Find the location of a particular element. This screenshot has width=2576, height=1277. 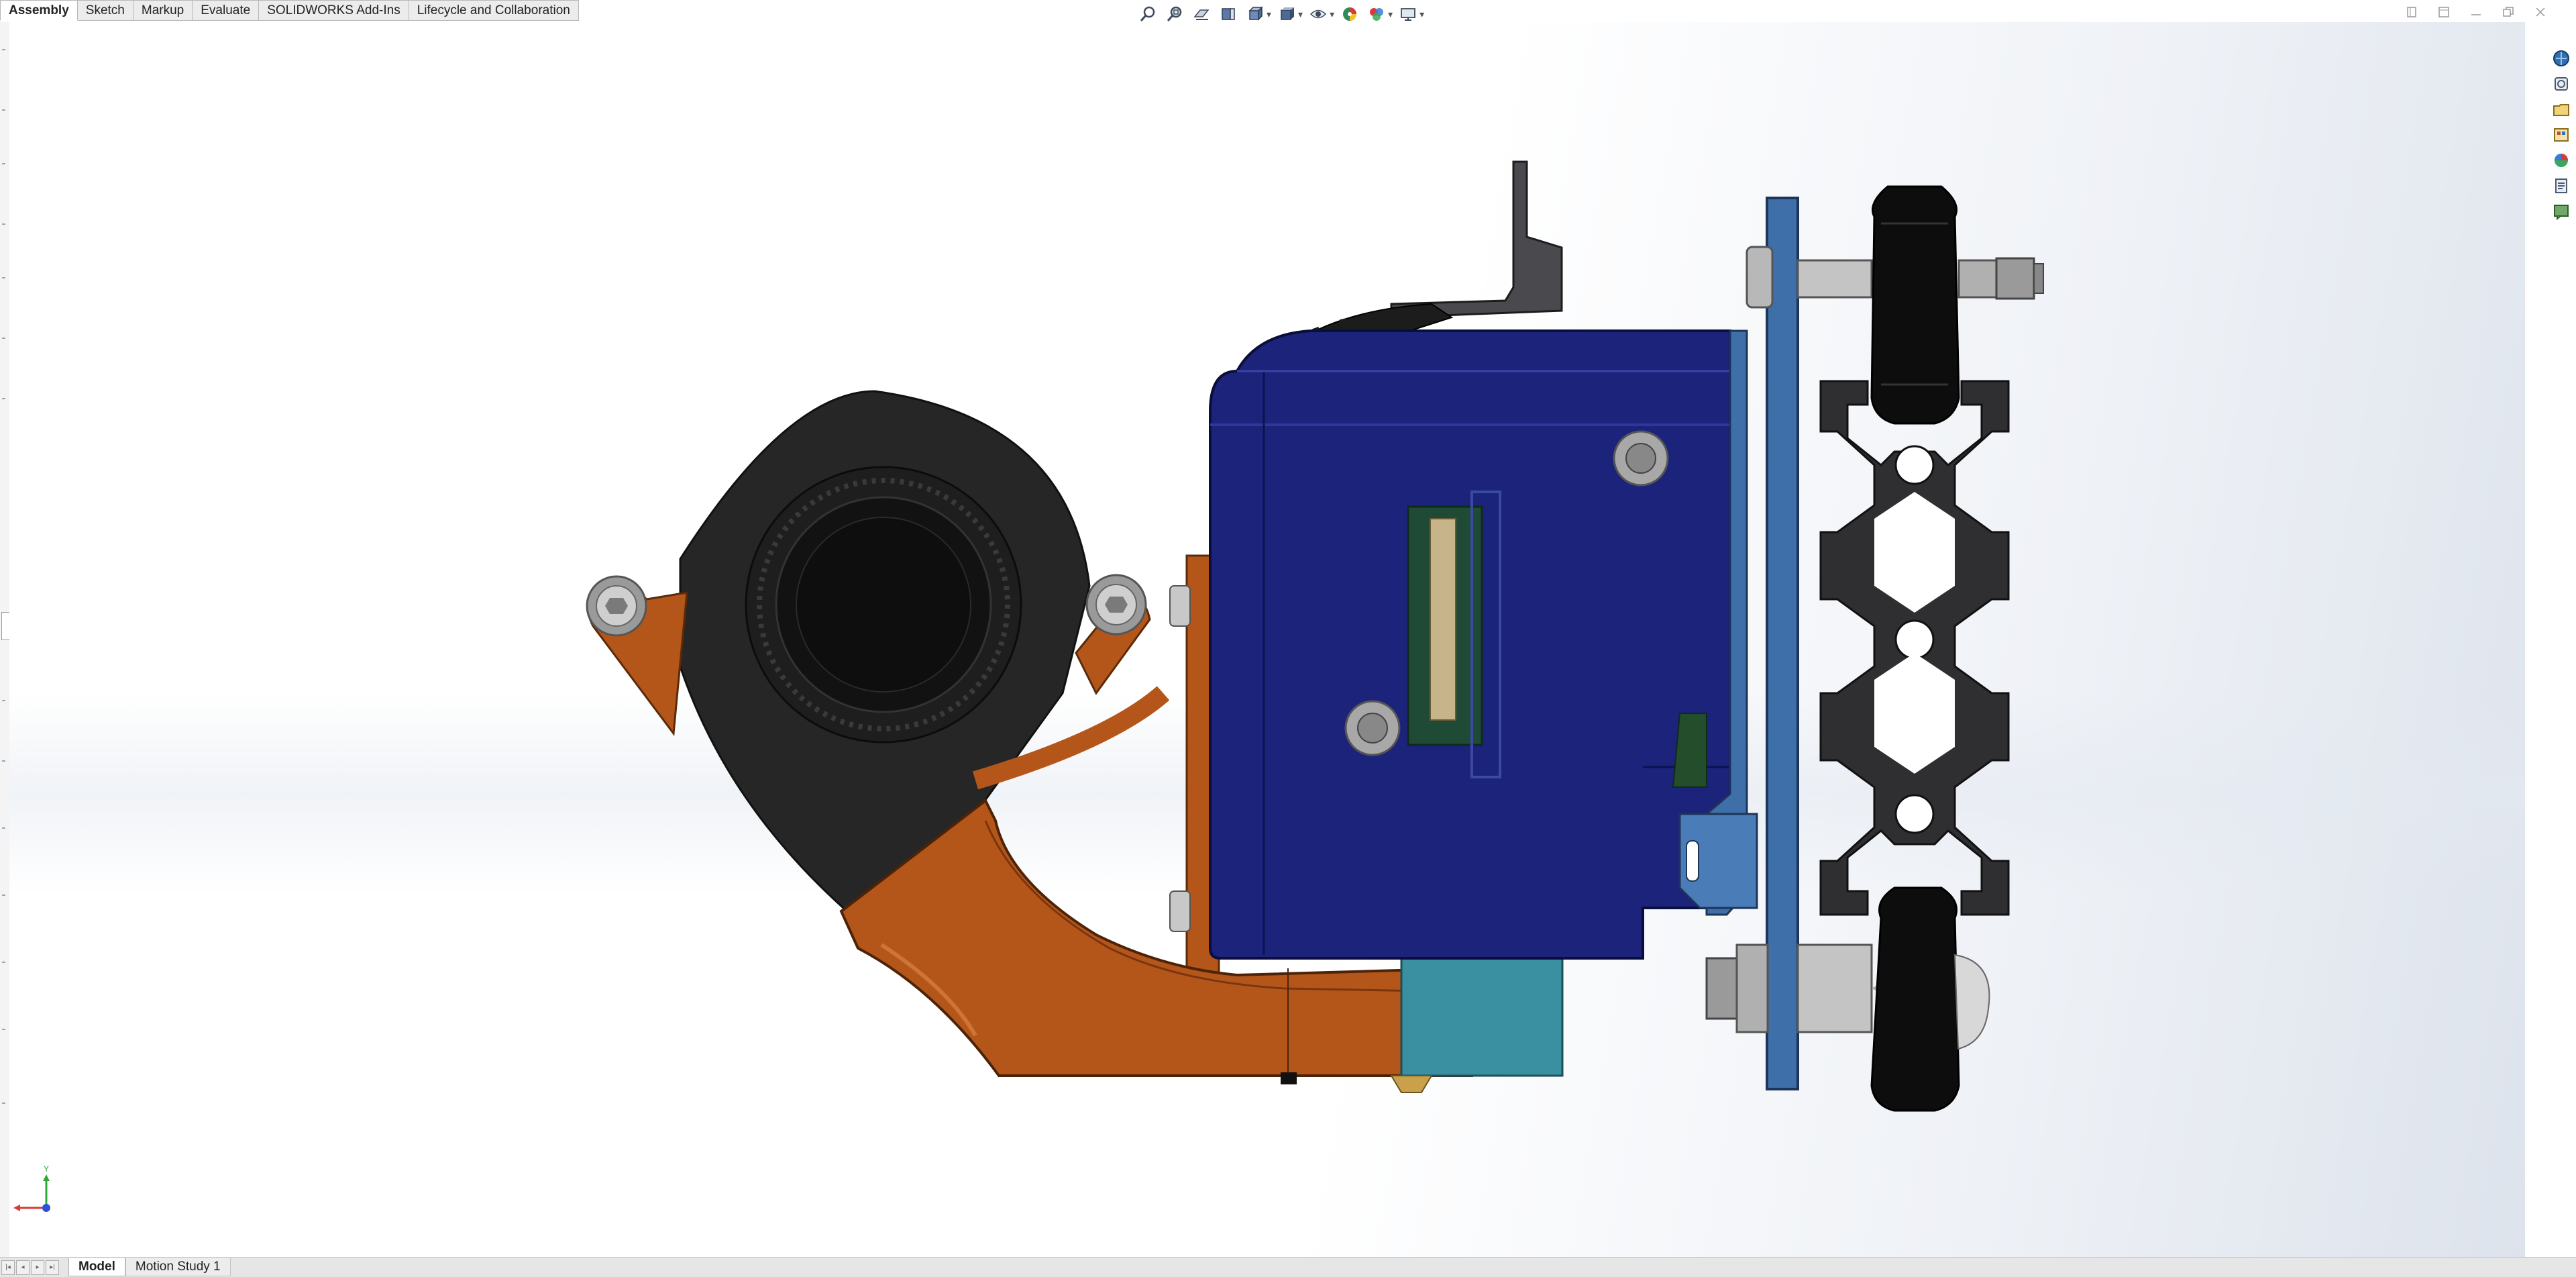

view-settings-icon is located at coordinates (1408, 14).